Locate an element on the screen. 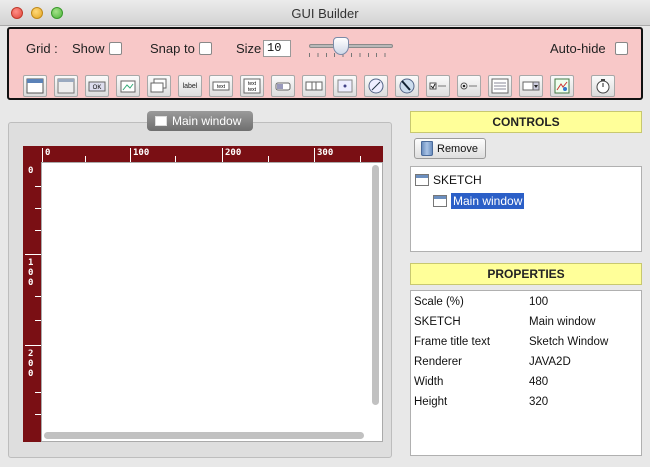 Image resolution: width=650 pixels, height=467 pixels. knob-tool-button is located at coordinates (376, 86).